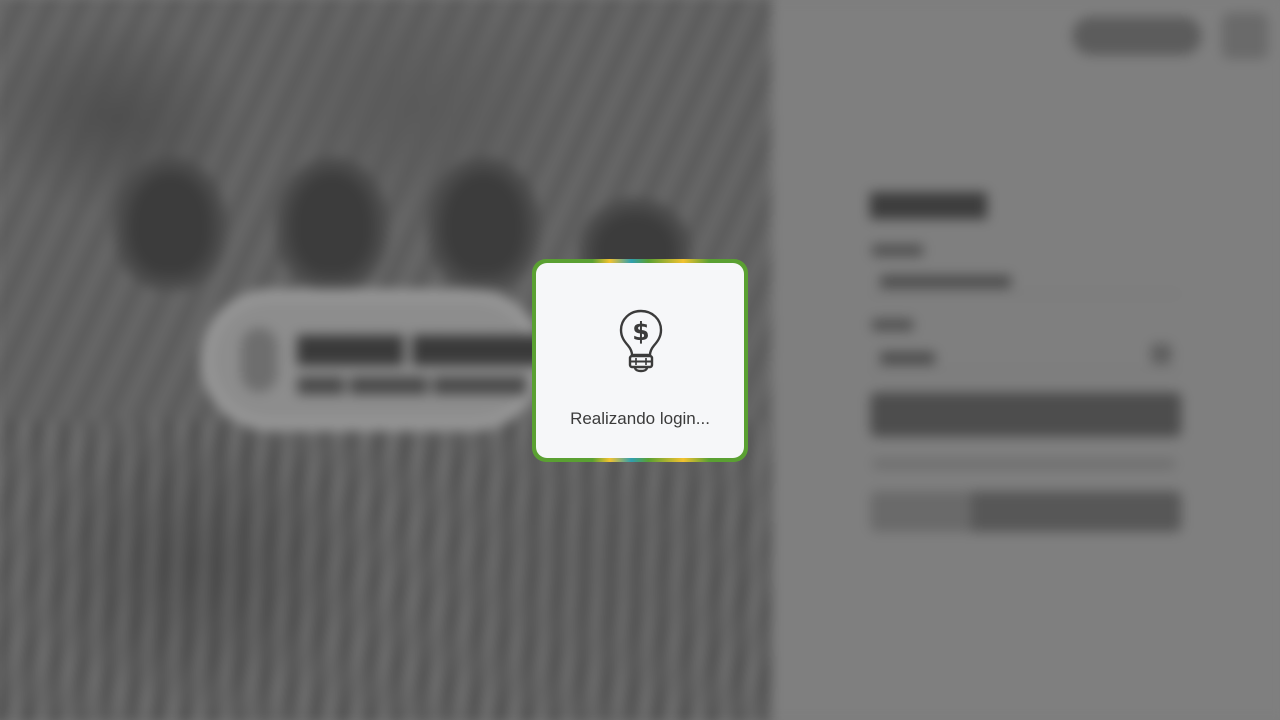 This screenshot has width=1280, height=720. Describe the element at coordinates (928, 202) in the screenshot. I see `login-title-blurred: ▆▆▆▆▆` at that location.